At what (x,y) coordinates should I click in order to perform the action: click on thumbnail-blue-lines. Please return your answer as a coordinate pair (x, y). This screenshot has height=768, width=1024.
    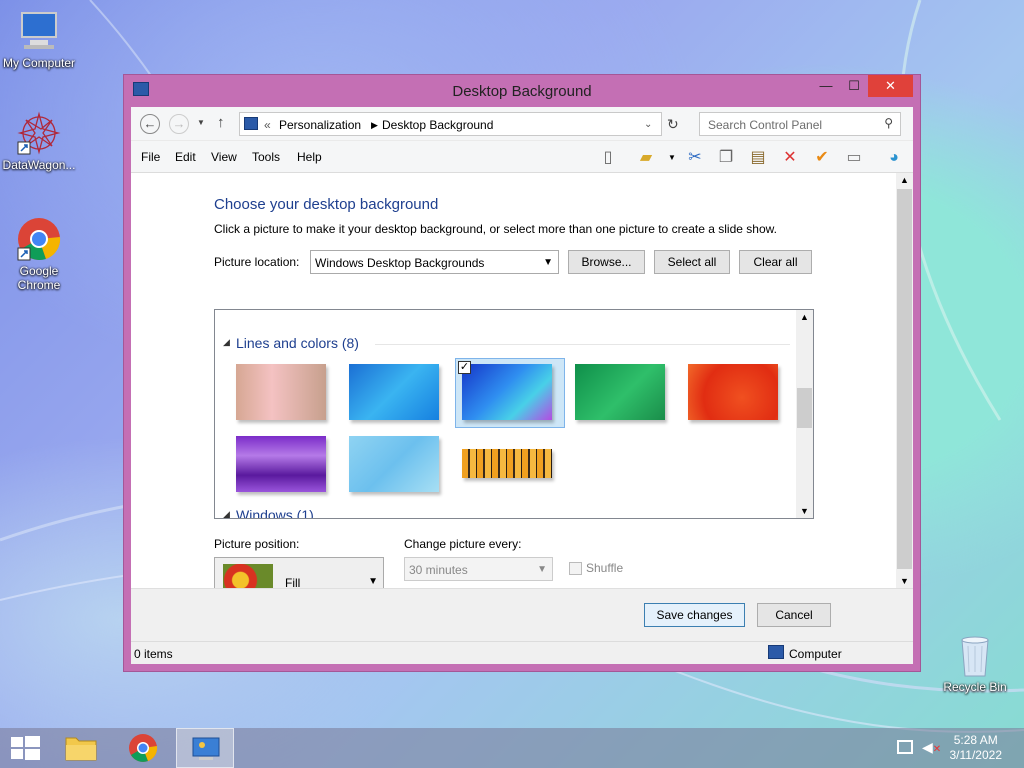
    Looking at the image, I should click on (394, 392).